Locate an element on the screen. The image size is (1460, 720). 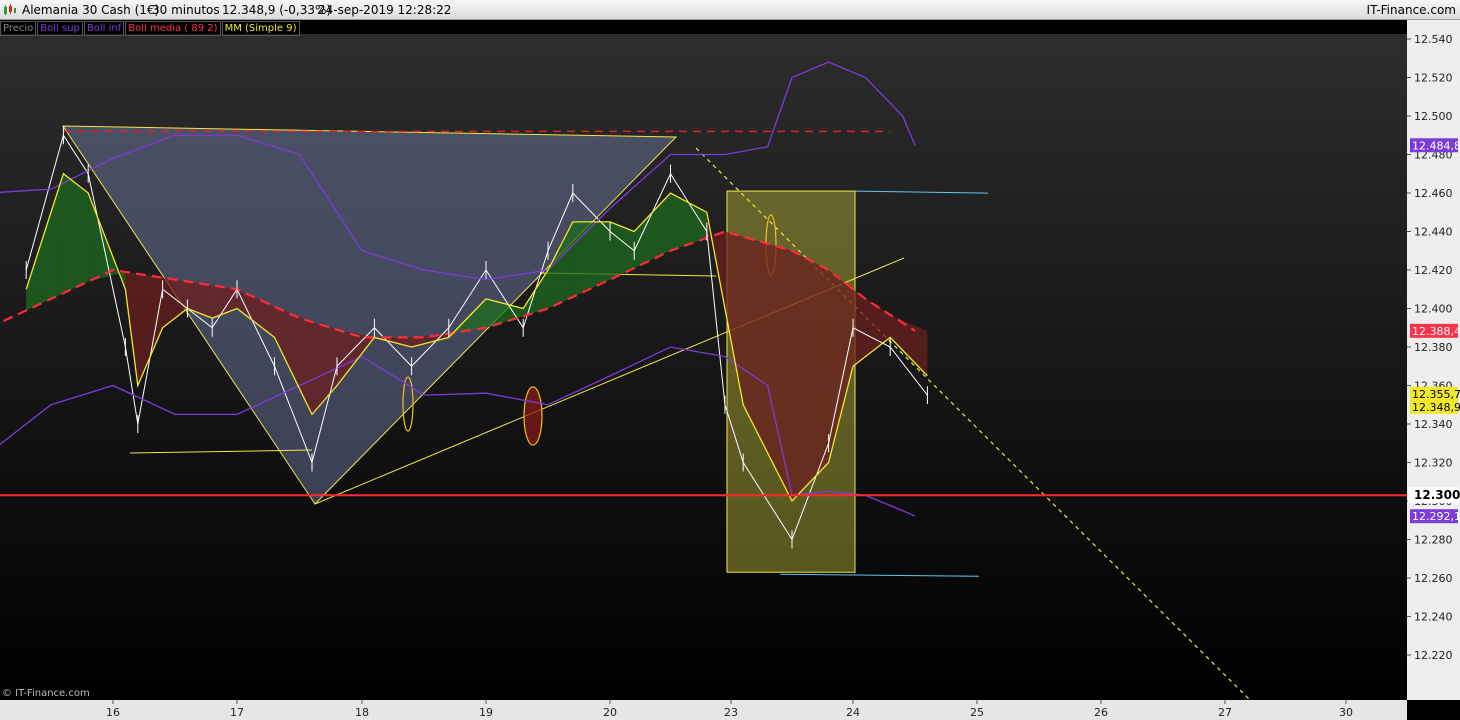
y-tick-label: 12.460 is located at coordinates (1433, 193).